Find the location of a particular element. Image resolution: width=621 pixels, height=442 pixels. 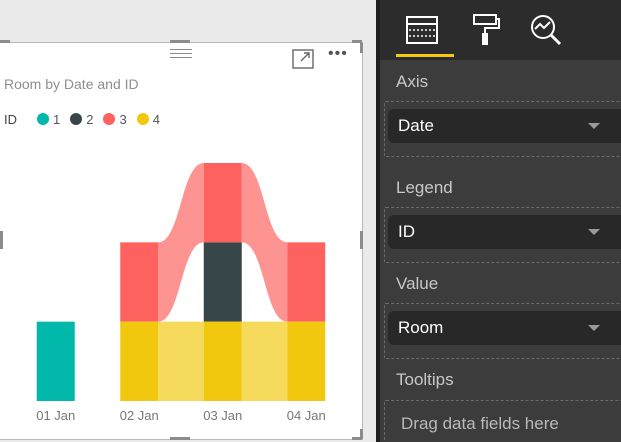

active-tab-indicator is located at coordinates (425, 55).